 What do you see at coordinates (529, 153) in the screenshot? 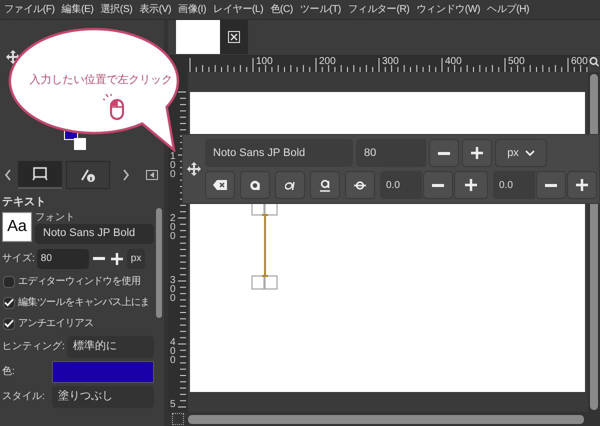
I see `chevron-down-icon` at bounding box center [529, 153].